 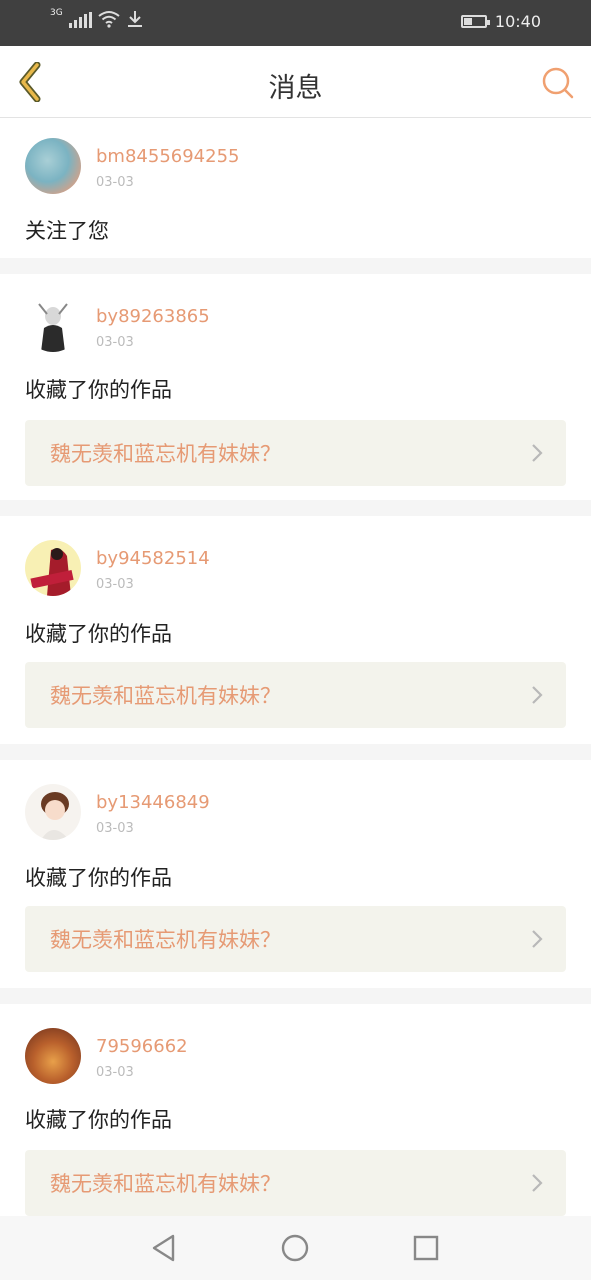 What do you see at coordinates (295, 23) in the screenshot?
I see `status-bar: 3G 10:40` at bounding box center [295, 23].